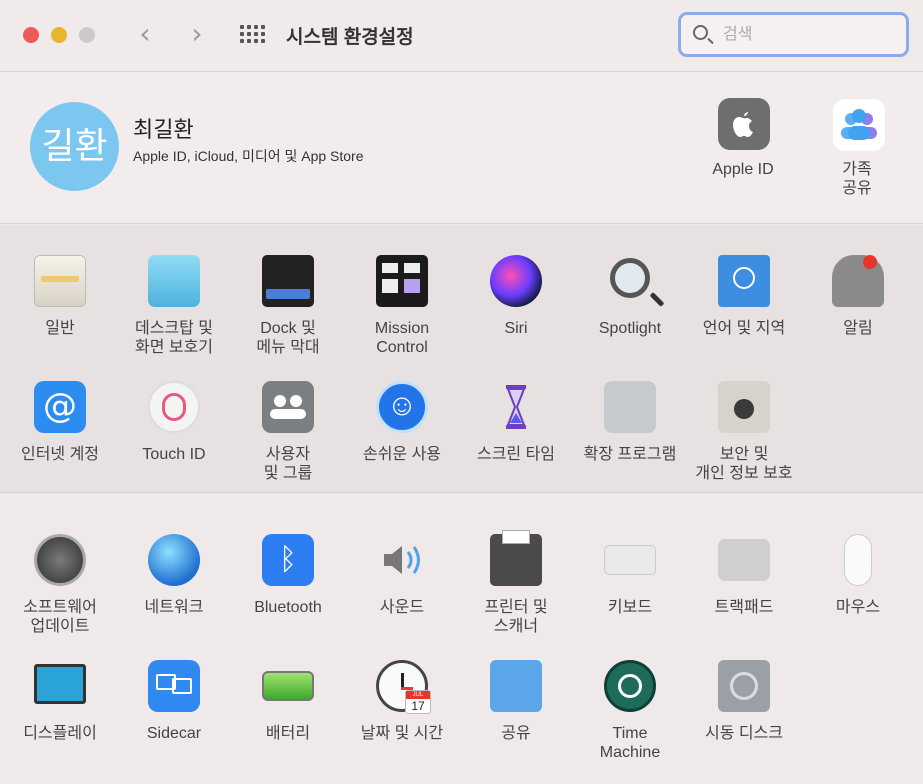  I want to click on battery-icon, so click(288, 686).